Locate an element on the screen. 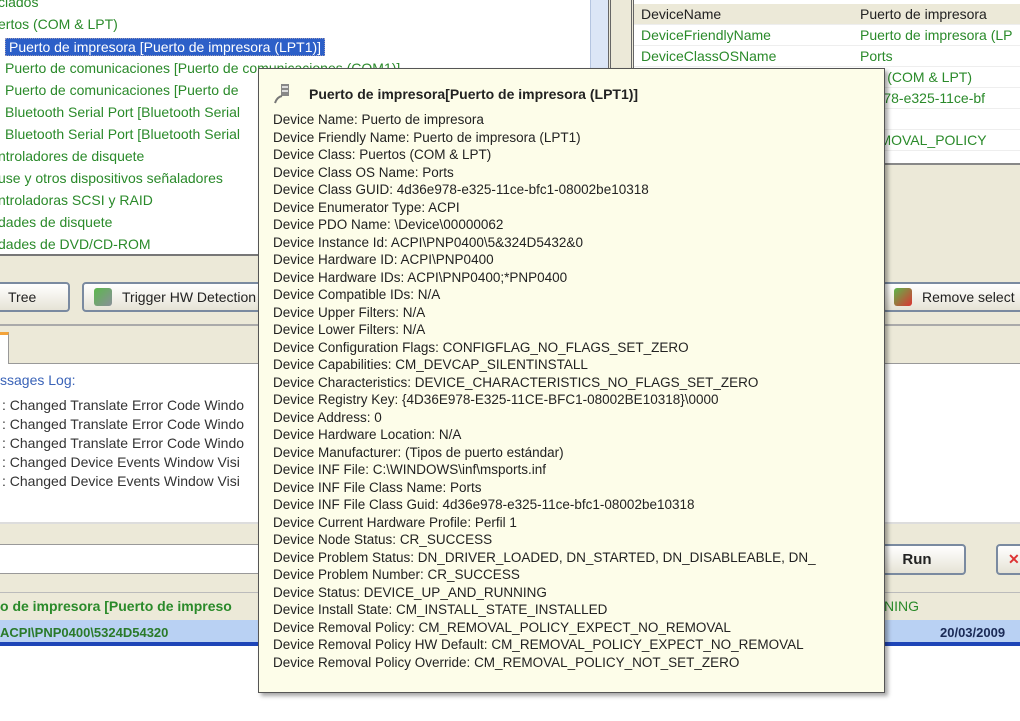  date-label: 20/03/2009 is located at coordinates (973, 632).